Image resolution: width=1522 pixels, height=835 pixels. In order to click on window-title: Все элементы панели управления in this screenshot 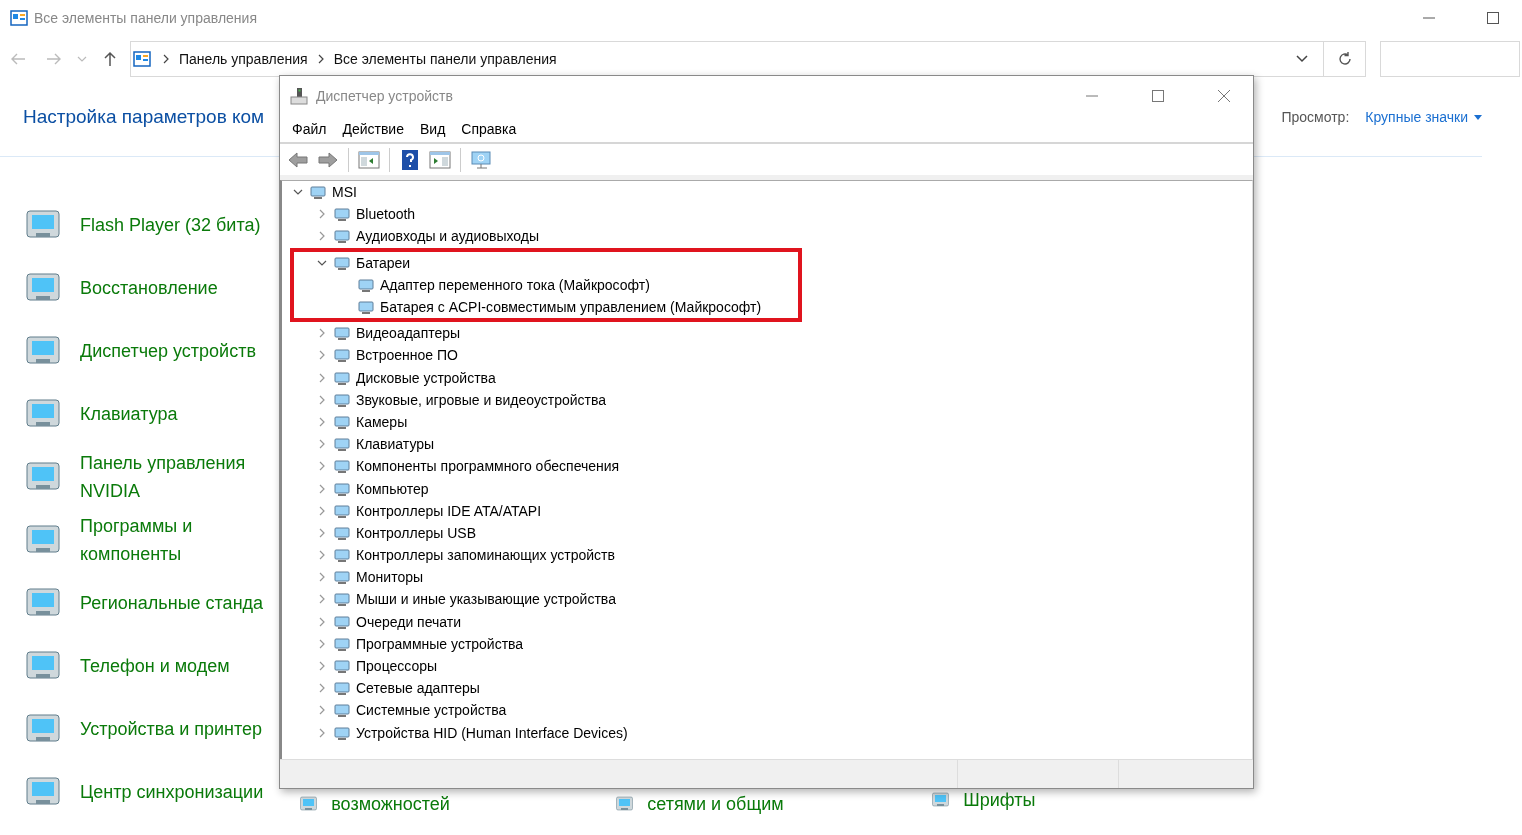, I will do `click(146, 18)`.